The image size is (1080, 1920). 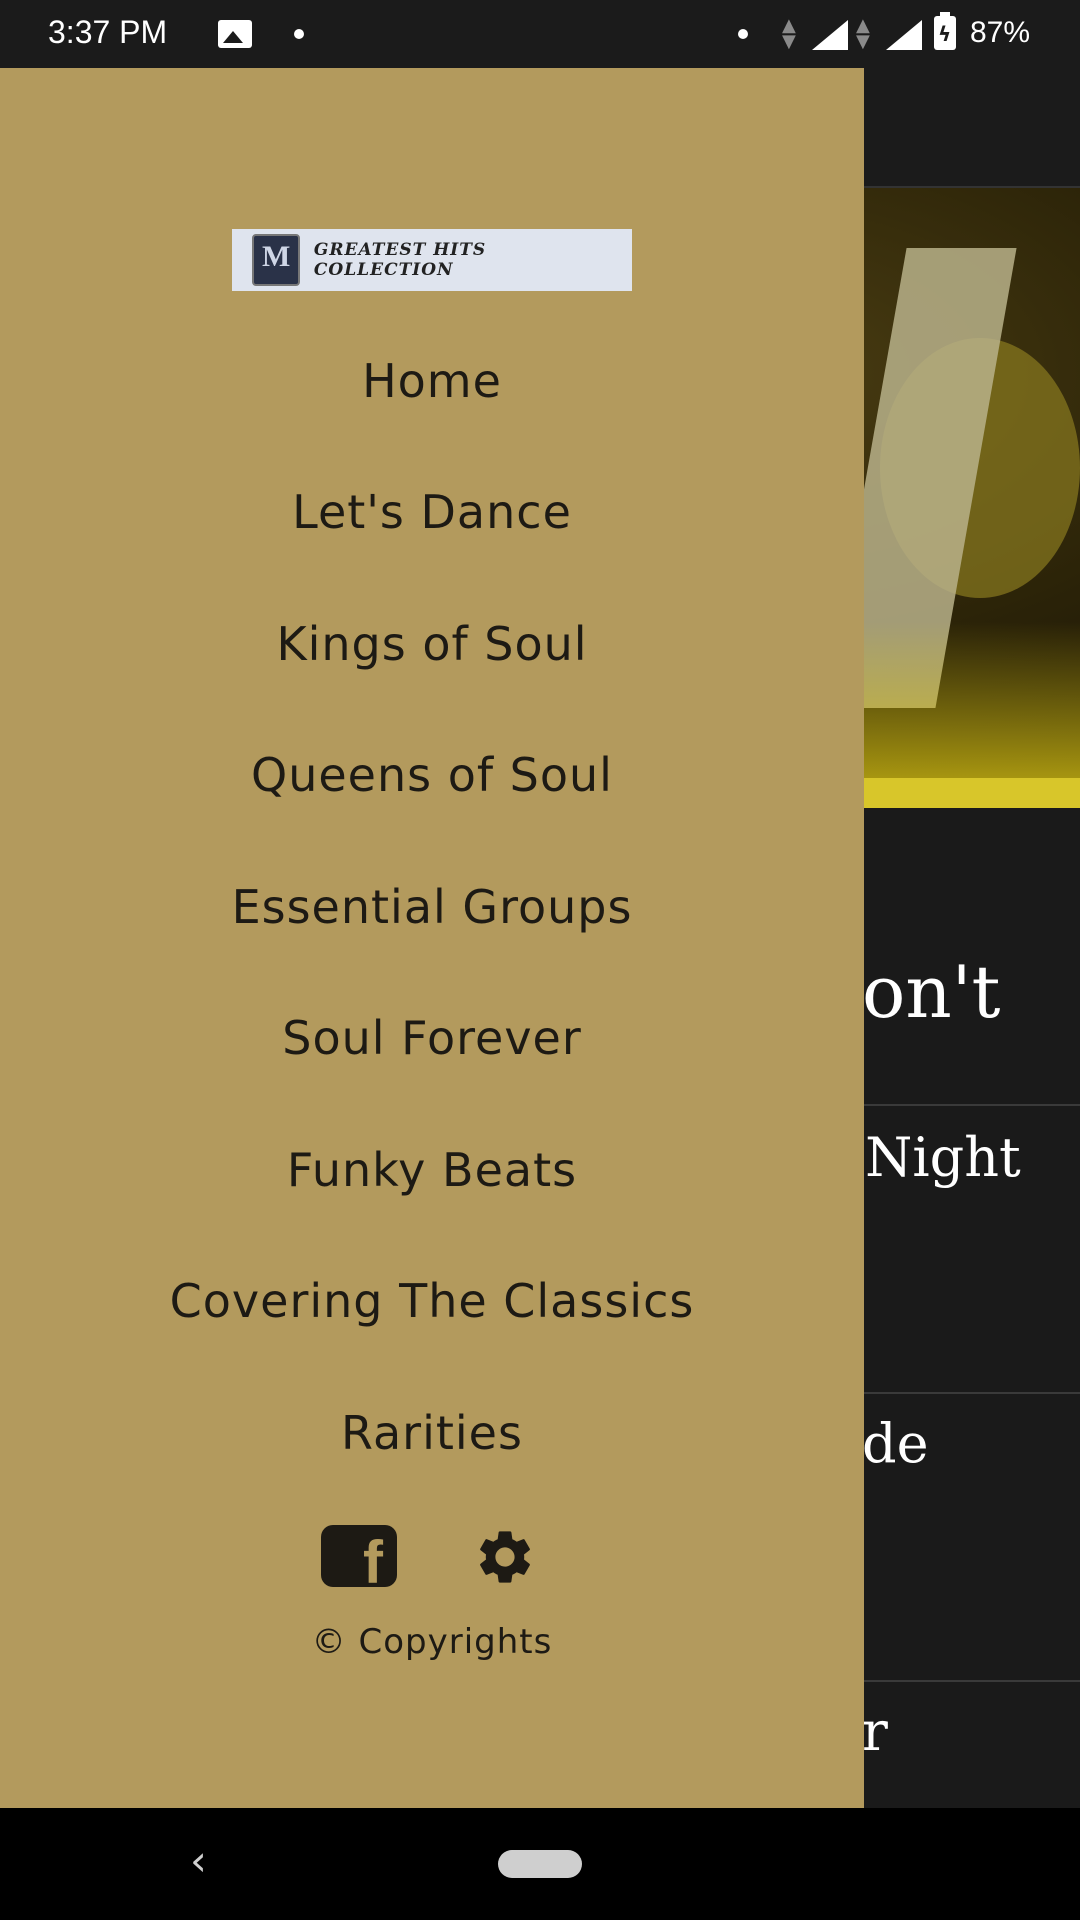 I want to click on list-item-title: on't, so click(x=931, y=992).